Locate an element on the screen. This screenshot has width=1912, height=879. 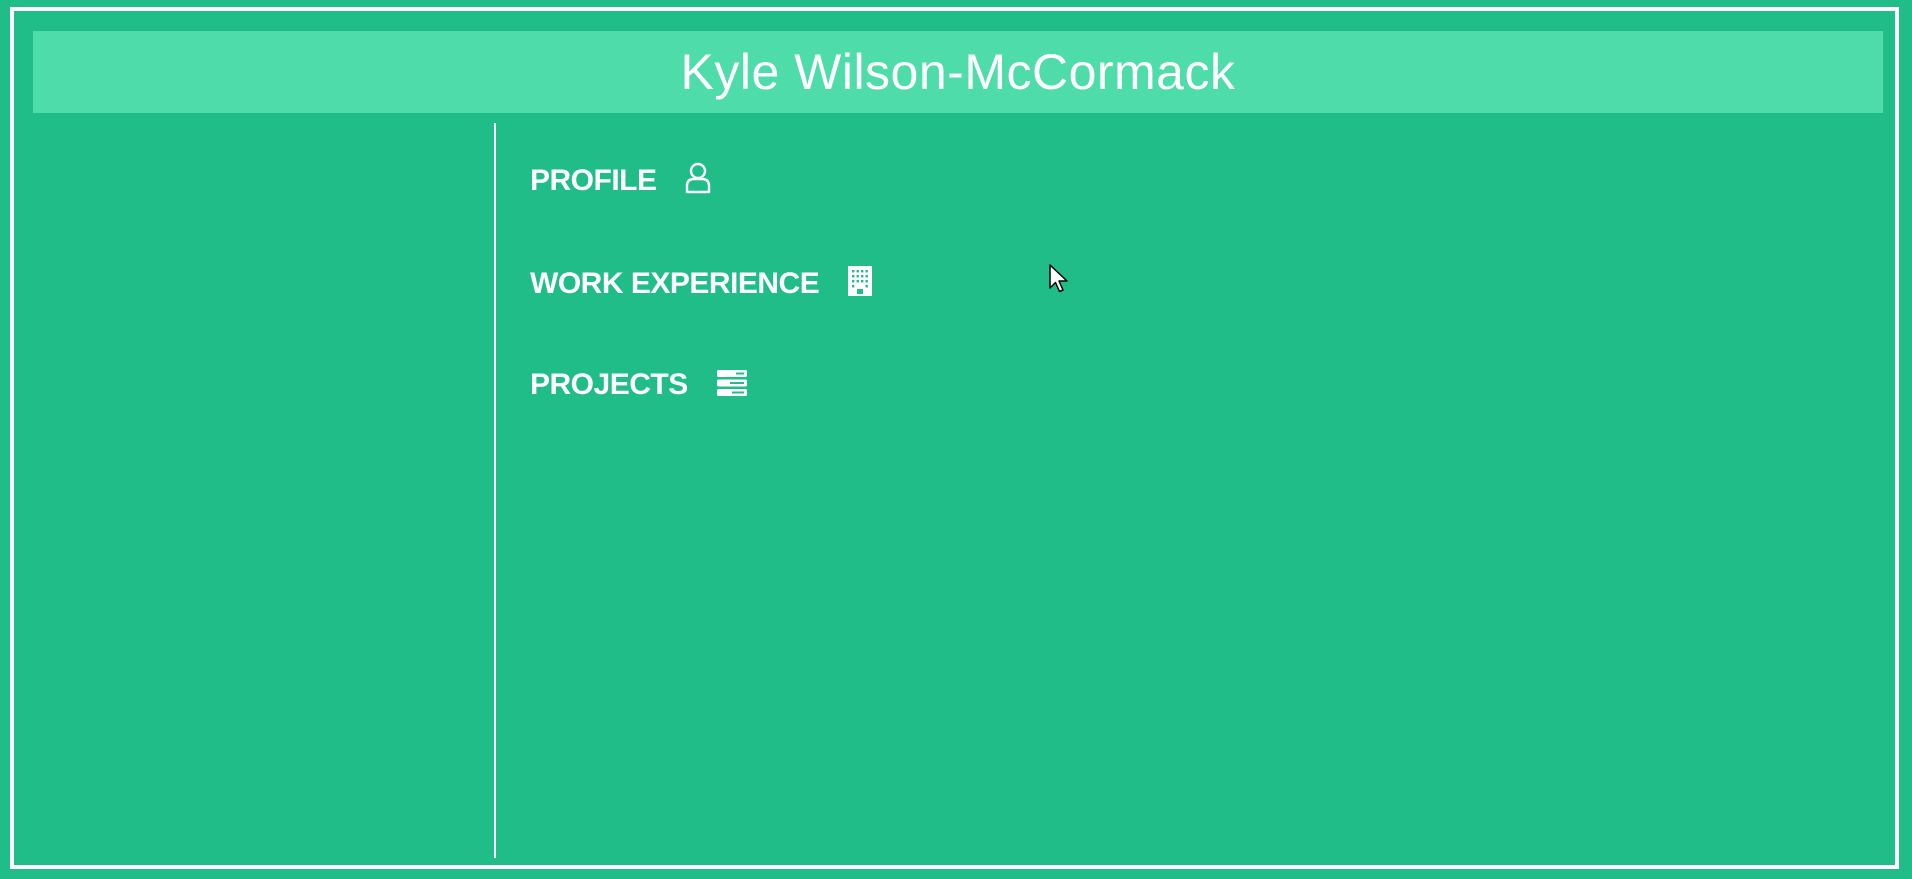
nav-item-profile: PROFILE is located at coordinates (620, 180).